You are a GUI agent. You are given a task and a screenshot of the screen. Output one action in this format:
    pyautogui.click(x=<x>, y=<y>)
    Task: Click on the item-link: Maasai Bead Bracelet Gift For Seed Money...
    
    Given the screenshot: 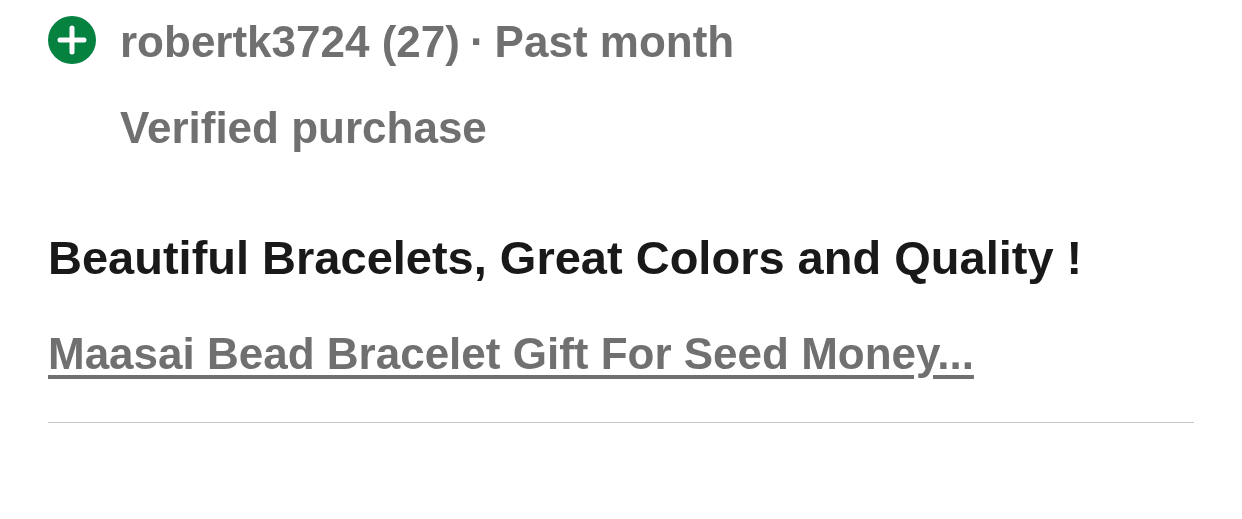 What is the action you would take?
    pyautogui.click(x=511, y=354)
    